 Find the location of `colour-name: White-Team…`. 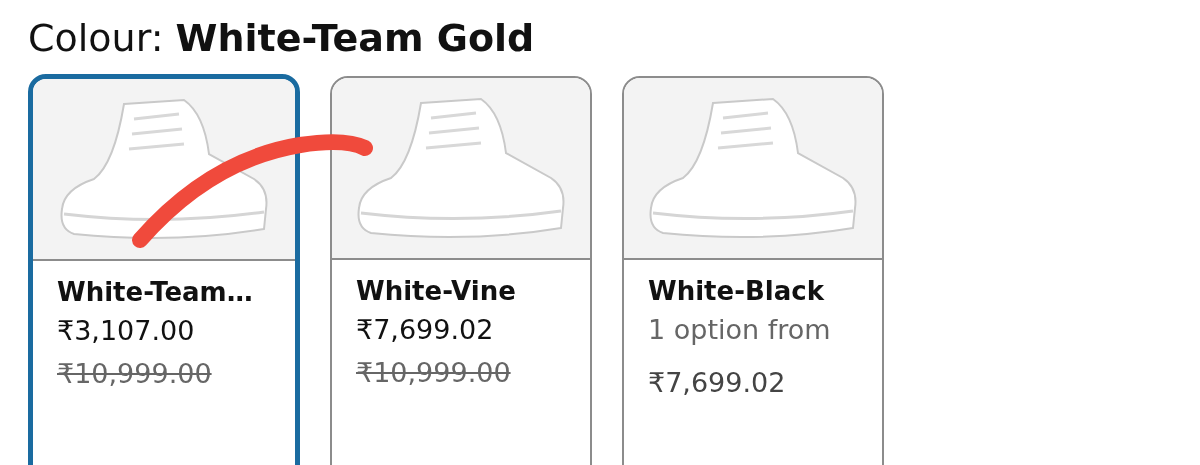

colour-name: White-Team… is located at coordinates (155, 292).